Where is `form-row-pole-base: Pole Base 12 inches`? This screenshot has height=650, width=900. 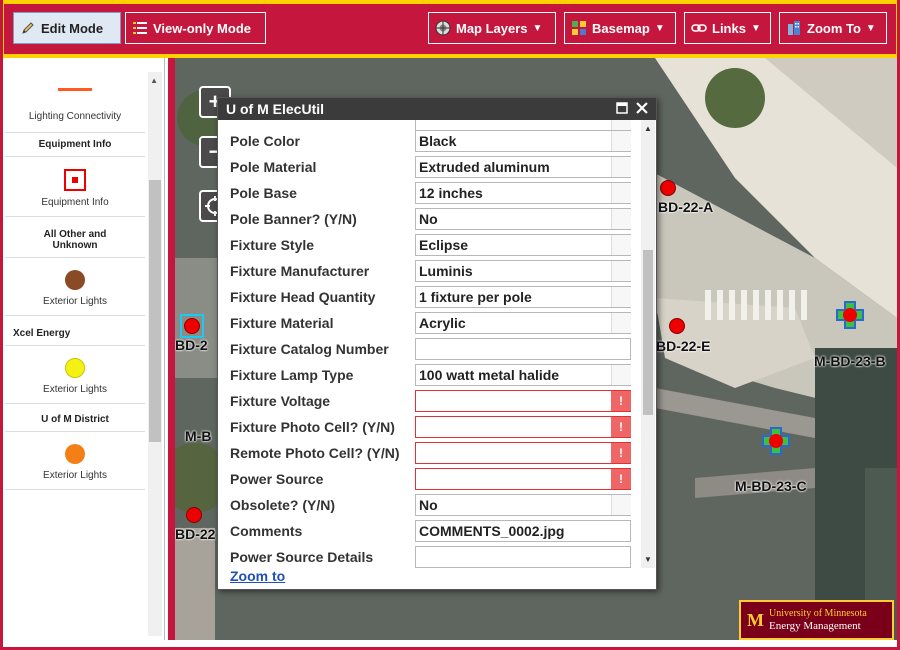 form-row-pole-base: Pole Base 12 inches is located at coordinates (430, 193).